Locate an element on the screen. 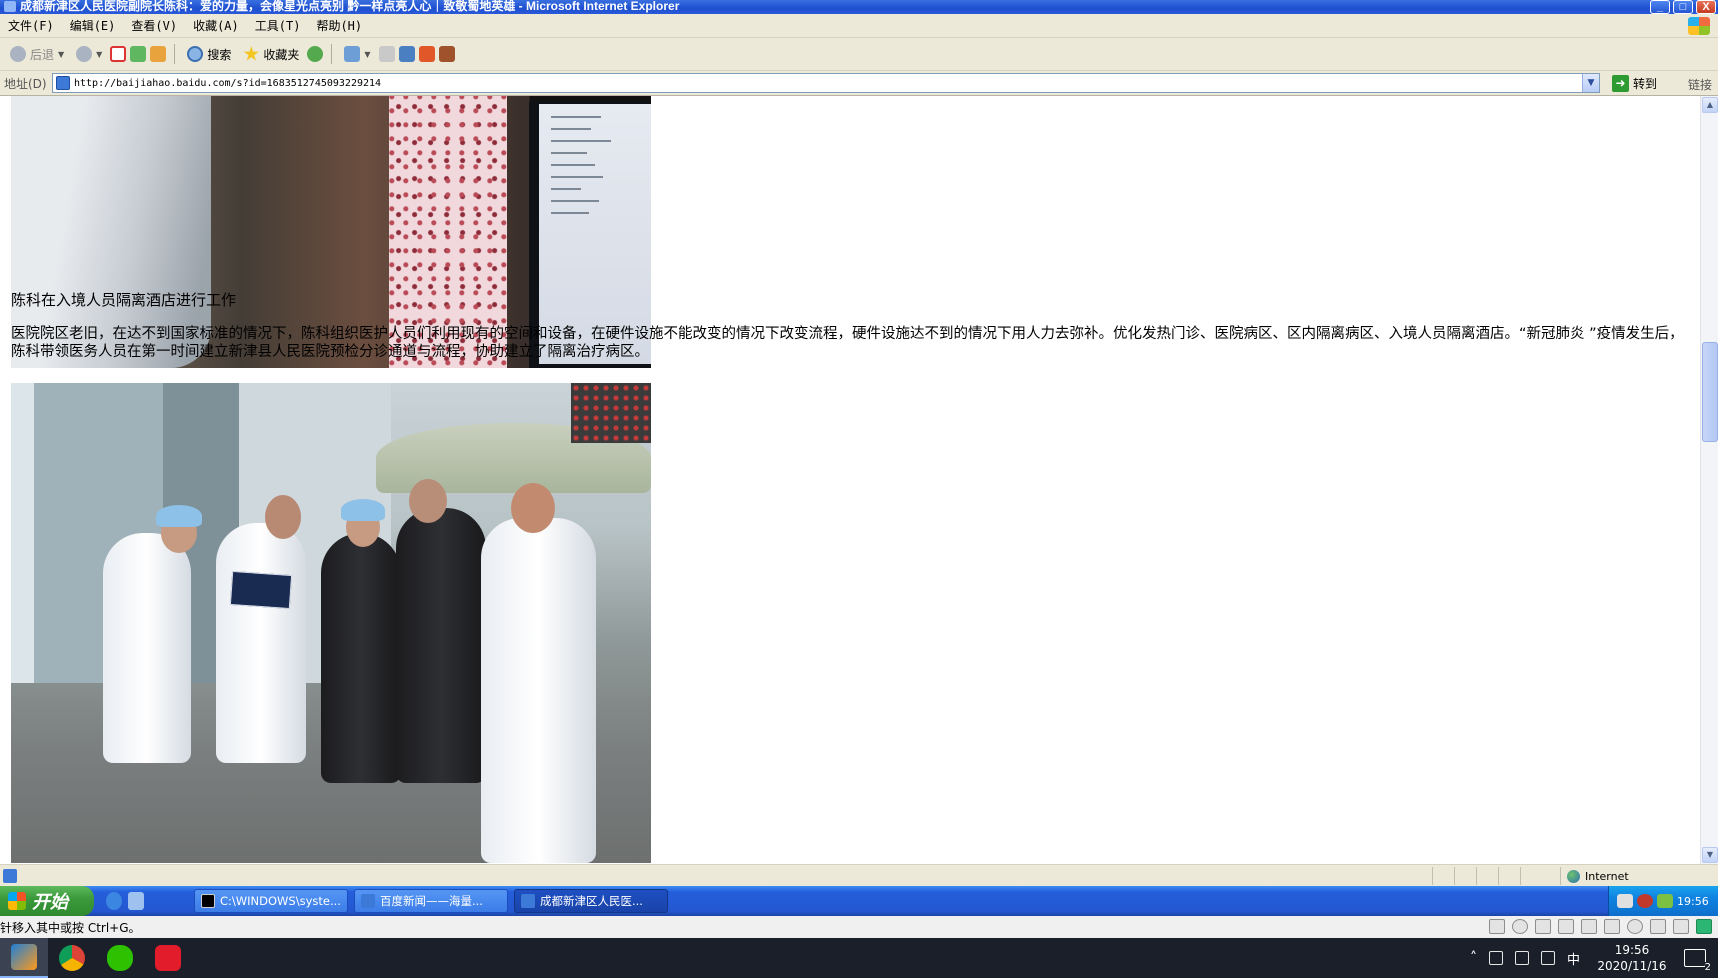  hint-strip: 针移入其中或按 Ctrl+G。 is located at coordinates (859, 927).